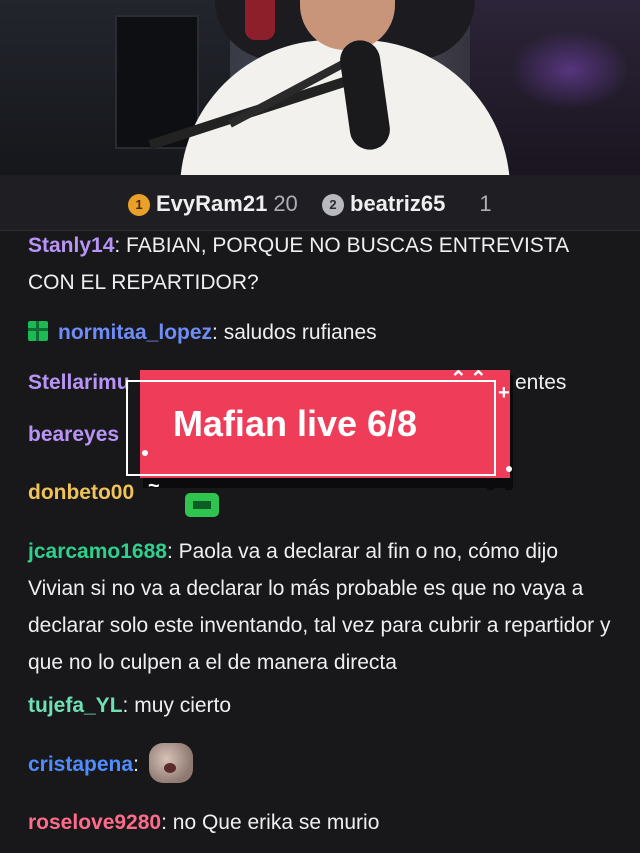  What do you see at coordinates (295, 423) in the screenshot?
I see `banner-title: Mafian live 6/8` at bounding box center [295, 423].